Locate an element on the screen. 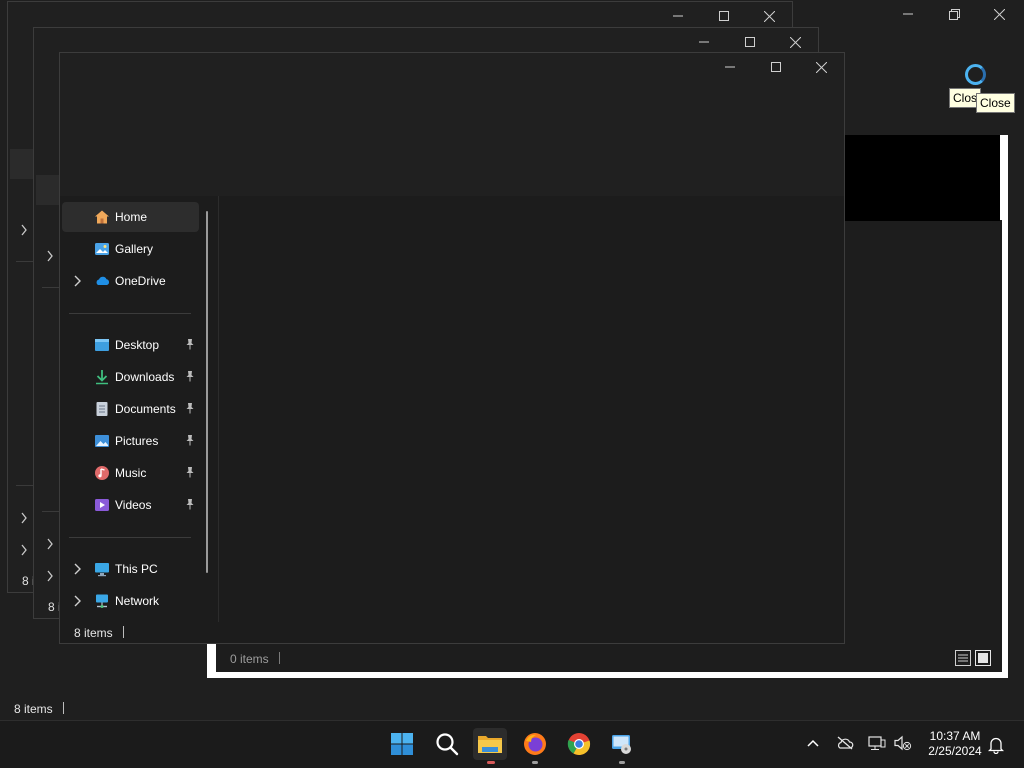  sidebar-item-network: Network is located at coordinates (130, 601).